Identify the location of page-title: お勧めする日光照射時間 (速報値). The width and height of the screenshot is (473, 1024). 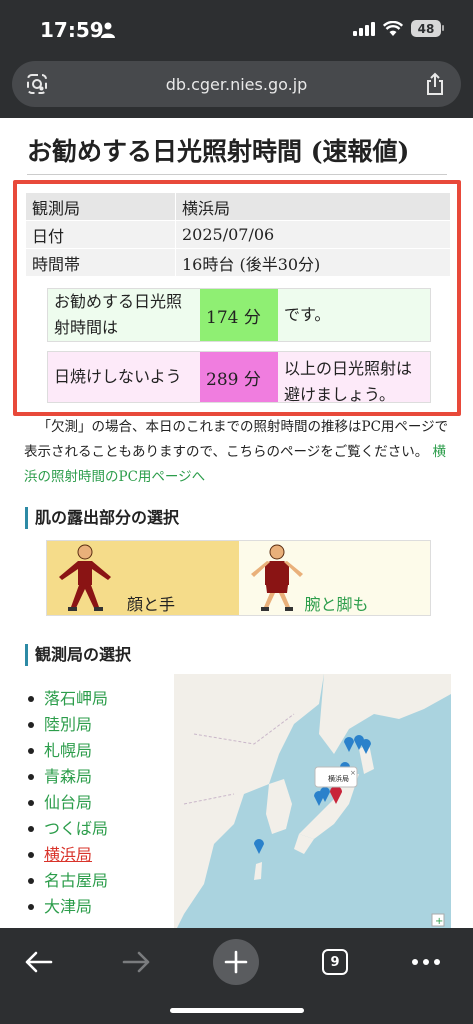
(237, 153).